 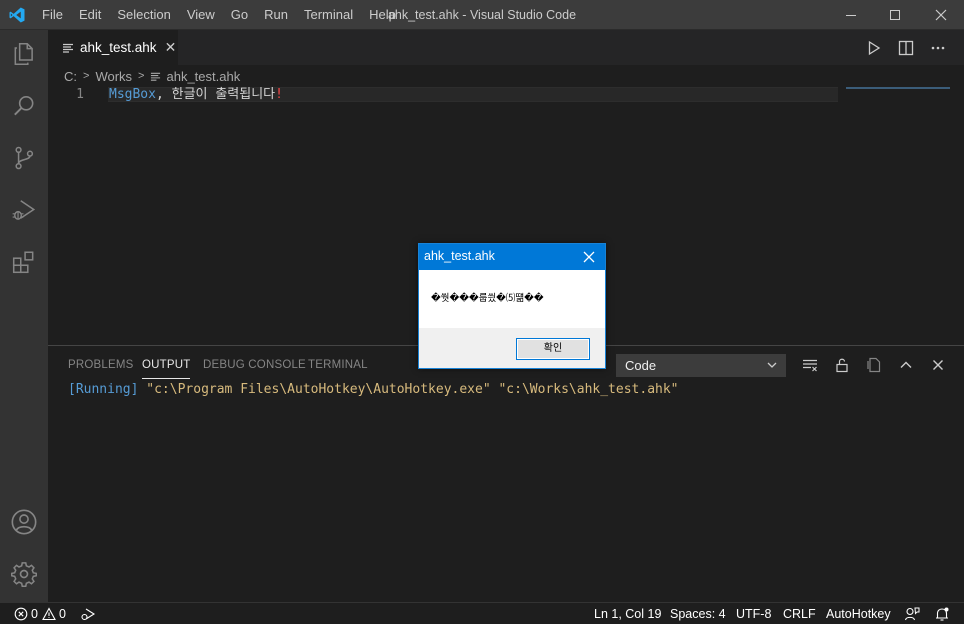 What do you see at coordinates (49, 614) in the screenshot?
I see `warning-icon` at bounding box center [49, 614].